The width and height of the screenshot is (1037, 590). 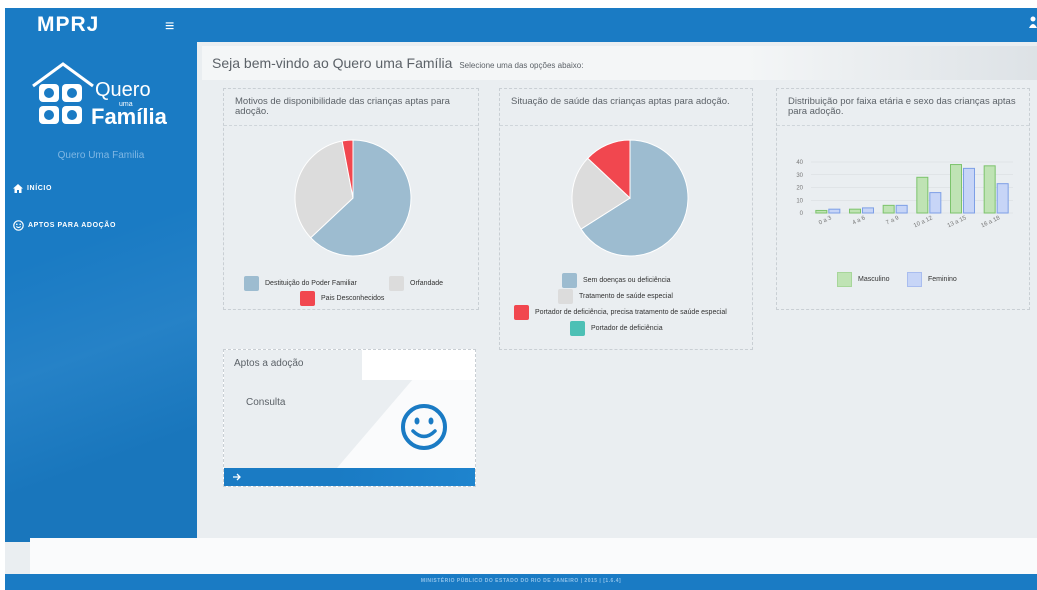 What do you see at coordinates (1033, 22) in the screenshot?
I see `user-icon` at bounding box center [1033, 22].